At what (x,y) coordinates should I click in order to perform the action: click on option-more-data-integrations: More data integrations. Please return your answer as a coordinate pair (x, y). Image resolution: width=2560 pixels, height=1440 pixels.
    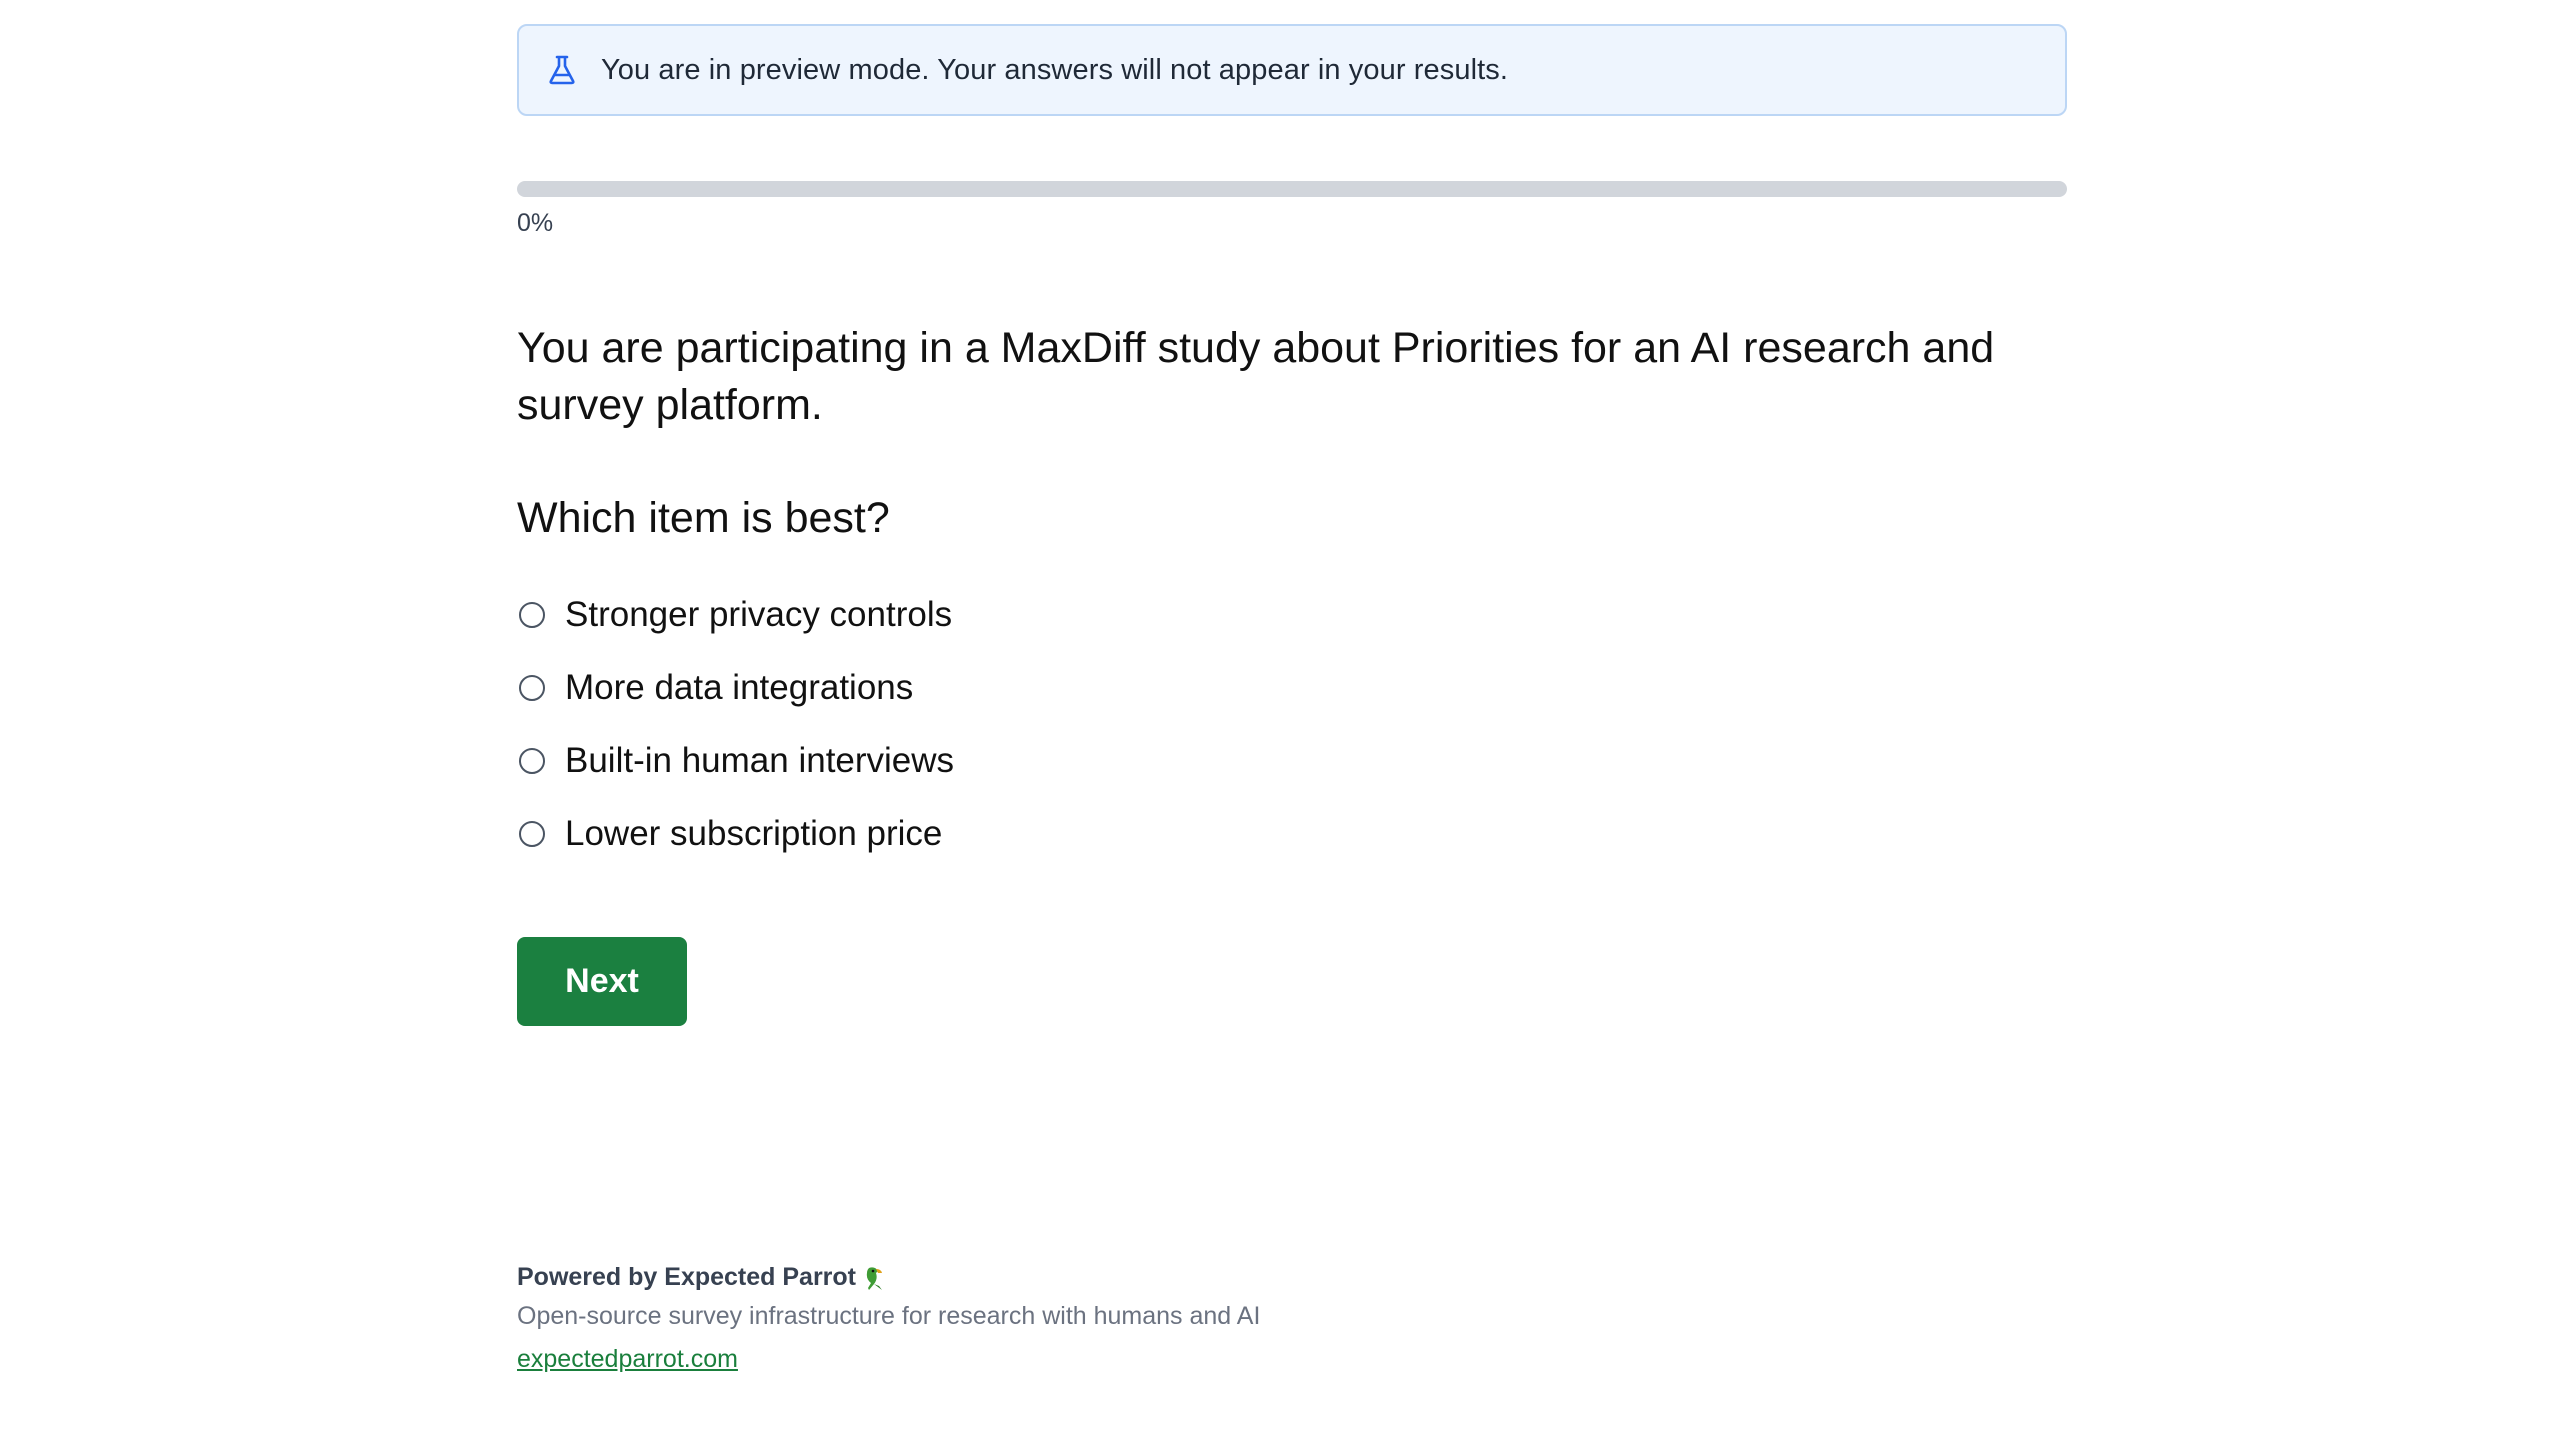
    Looking at the image, I should click on (967, 687).